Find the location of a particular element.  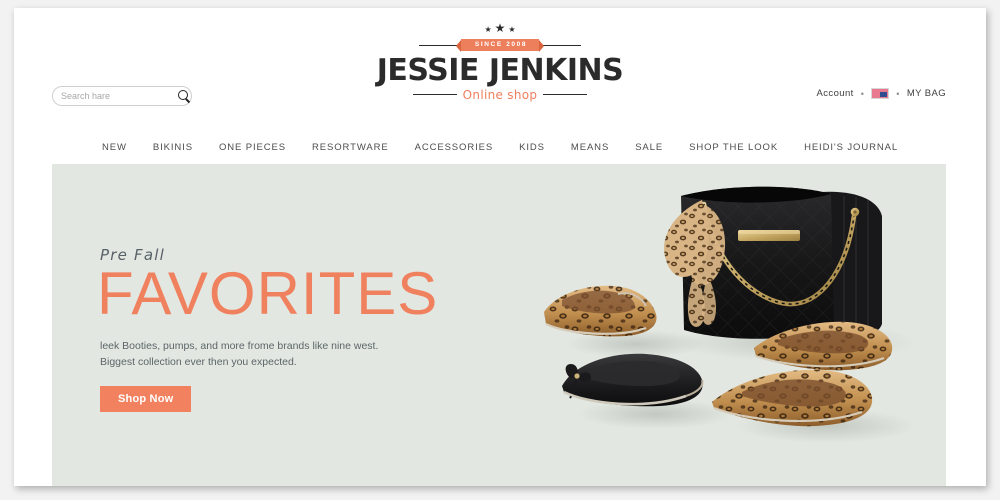

subtitle-rule-right is located at coordinates (565, 94).